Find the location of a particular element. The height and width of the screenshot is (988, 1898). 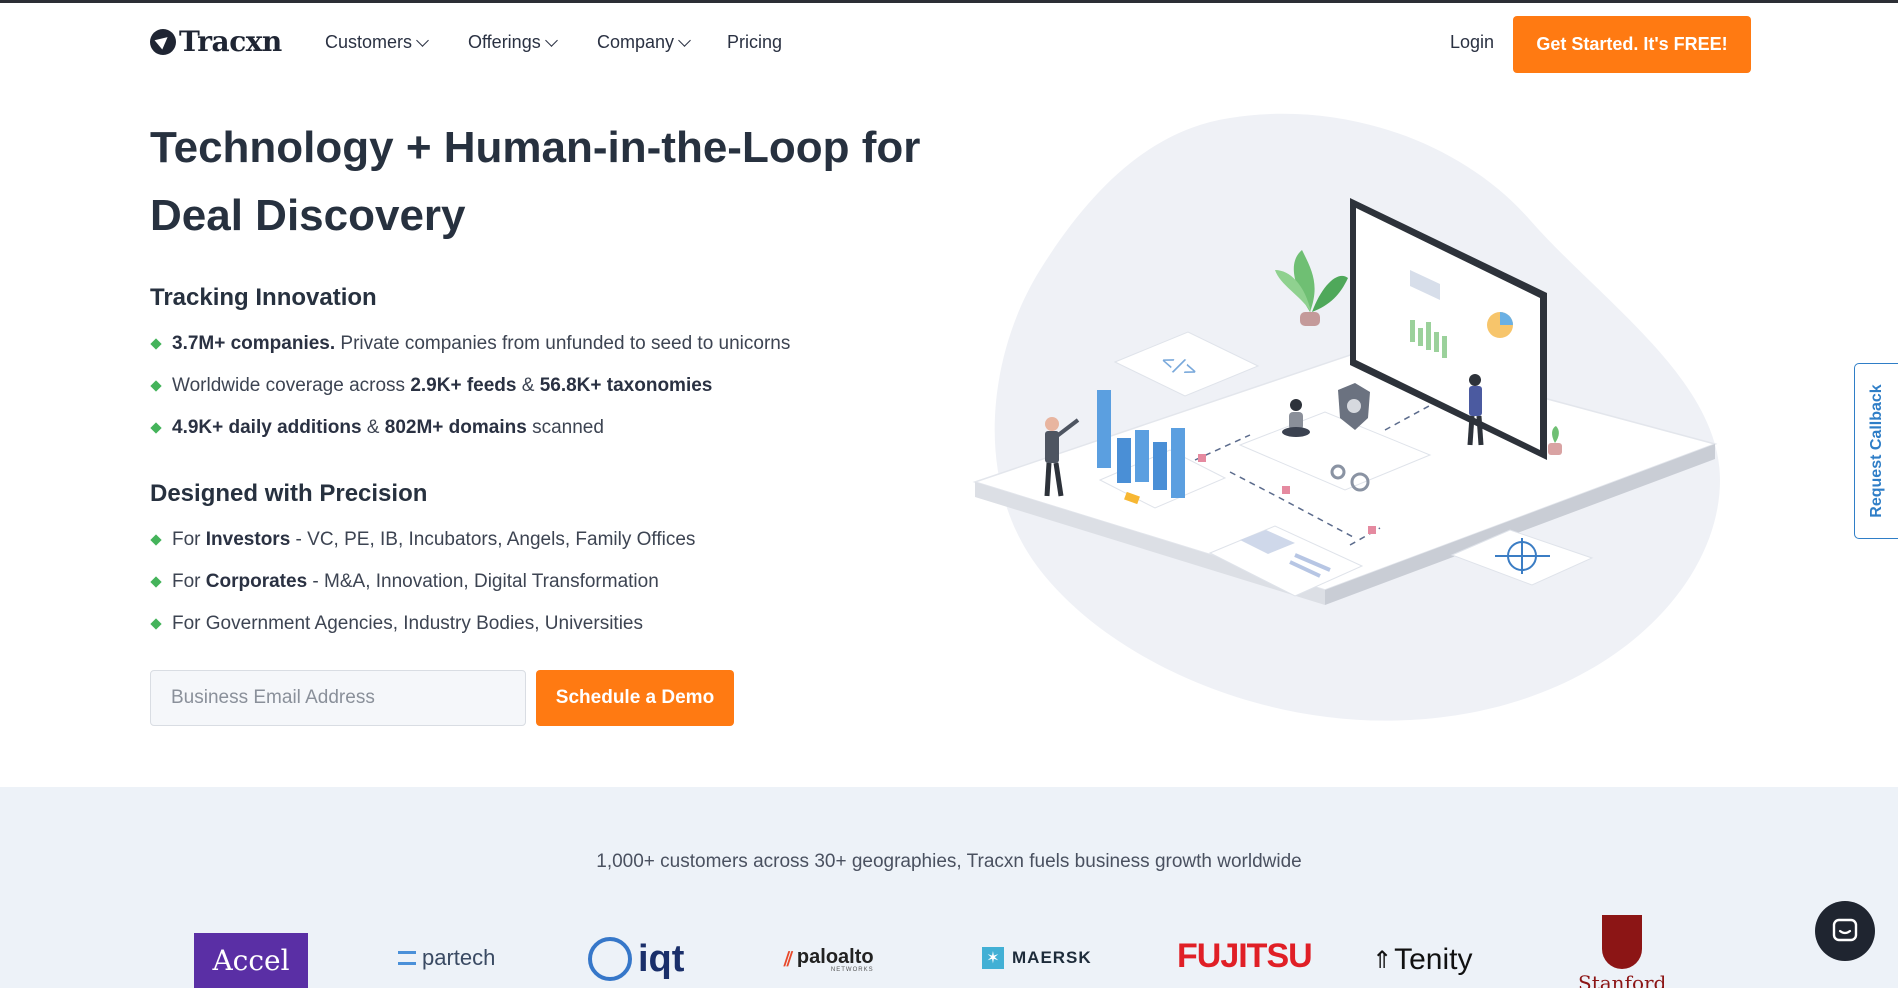

iqt-globe-icon is located at coordinates (610, 959).